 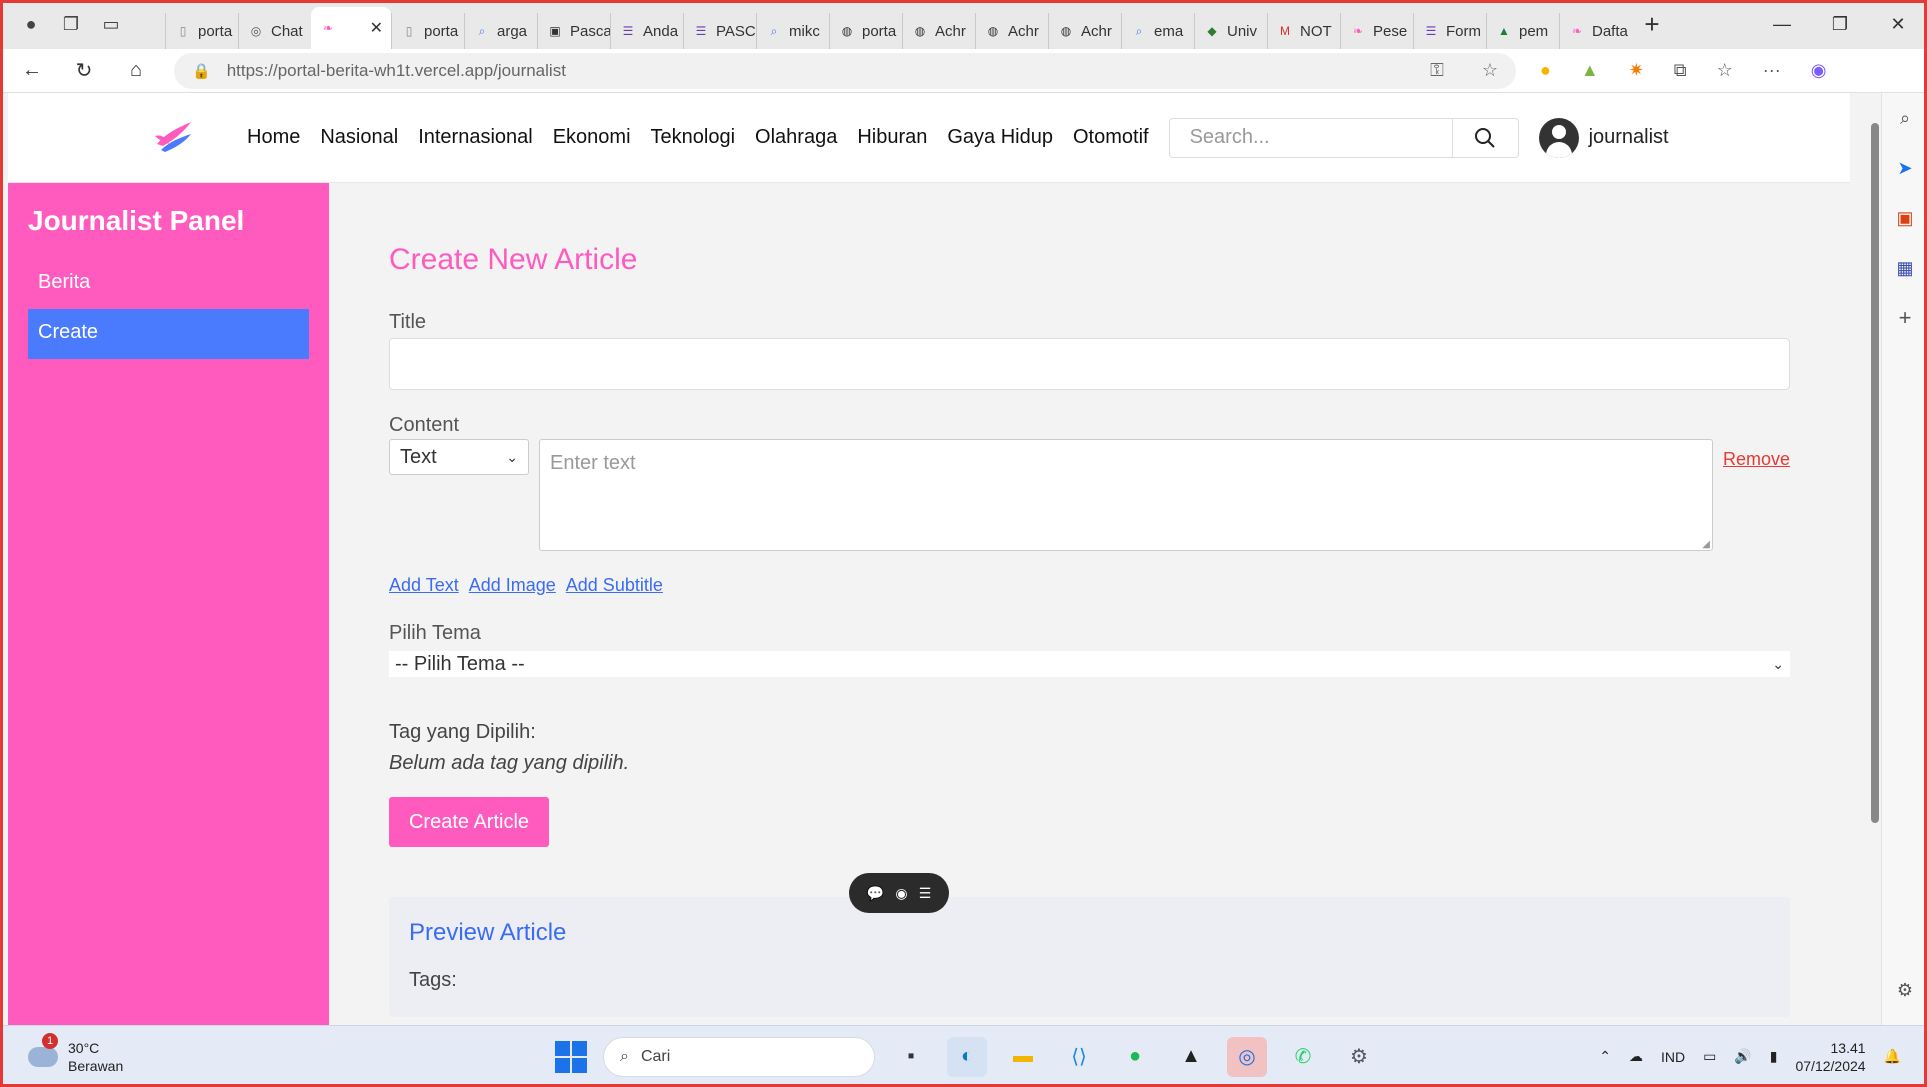 I want to click on search-button, so click(x=1485, y=137).